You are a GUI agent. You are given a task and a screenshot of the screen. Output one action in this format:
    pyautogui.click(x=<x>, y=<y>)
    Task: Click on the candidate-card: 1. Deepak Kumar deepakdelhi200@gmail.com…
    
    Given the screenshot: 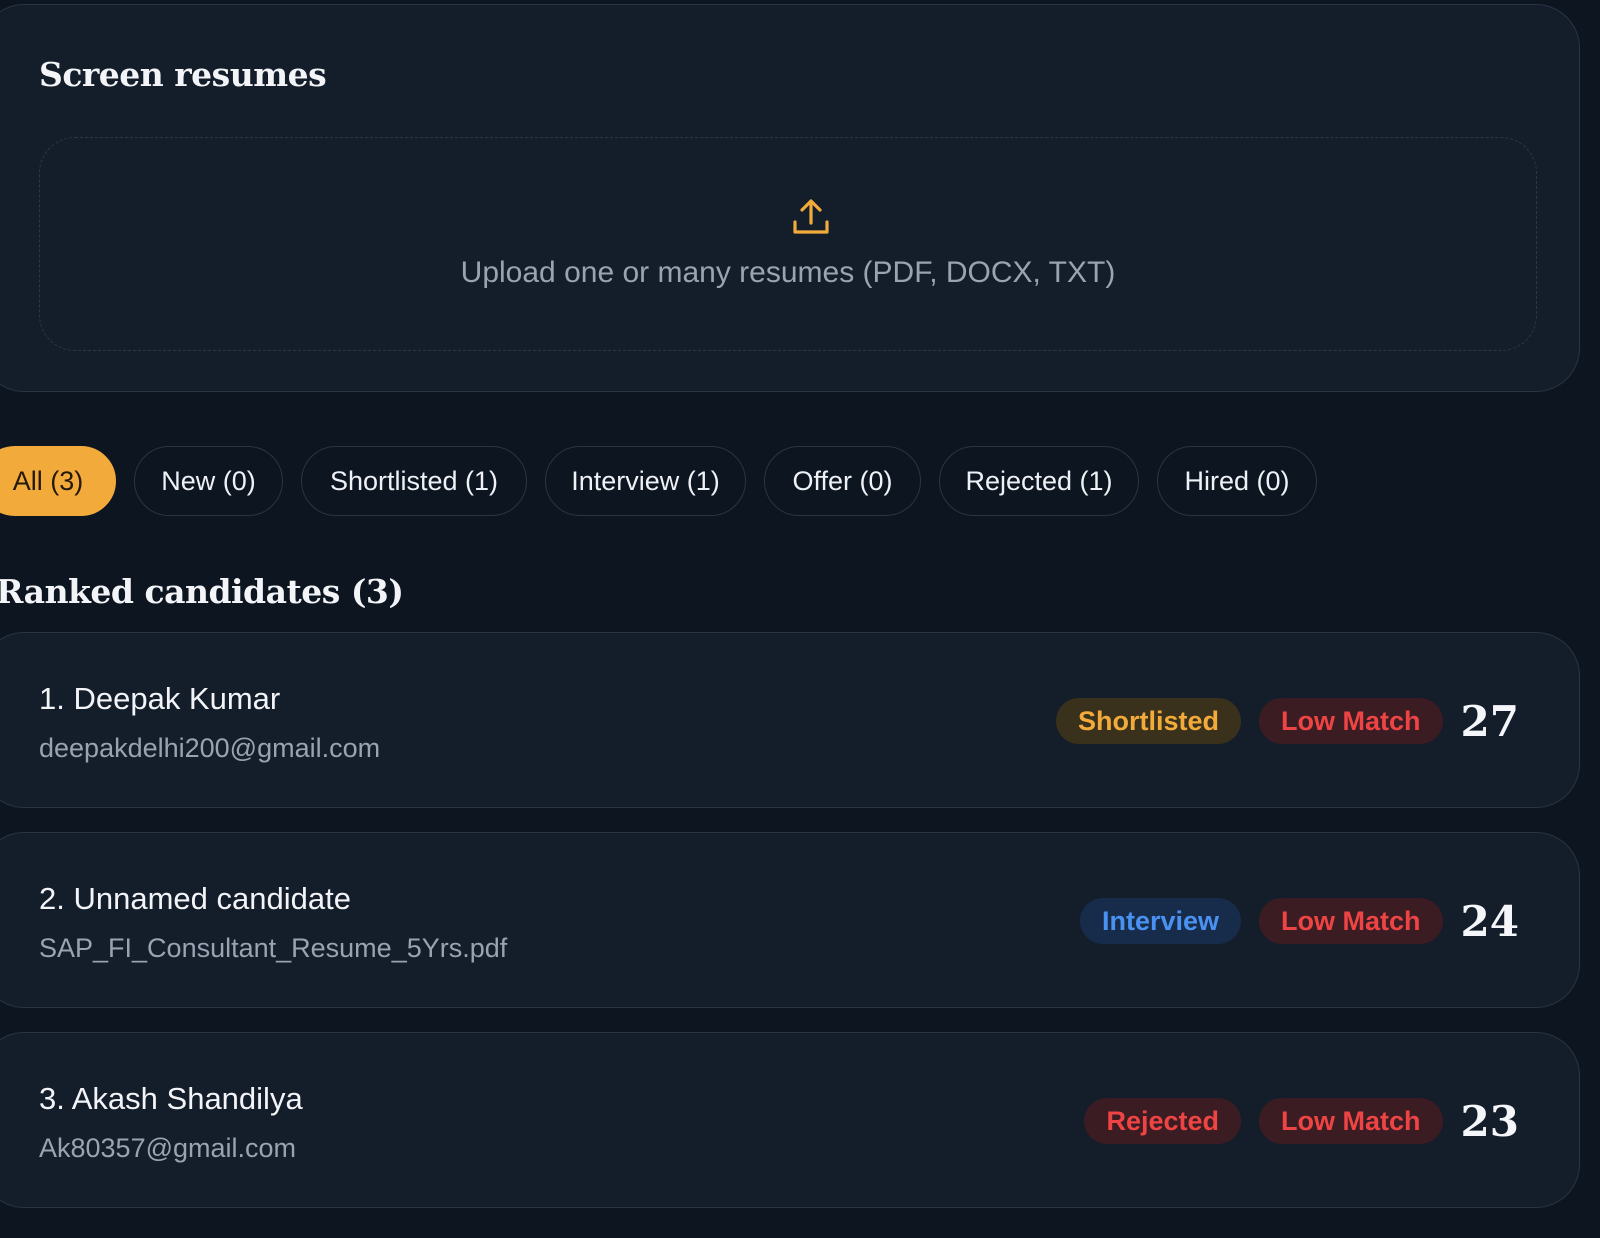 What is the action you would take?
    pyautogui.click(x=790, y=720)
    